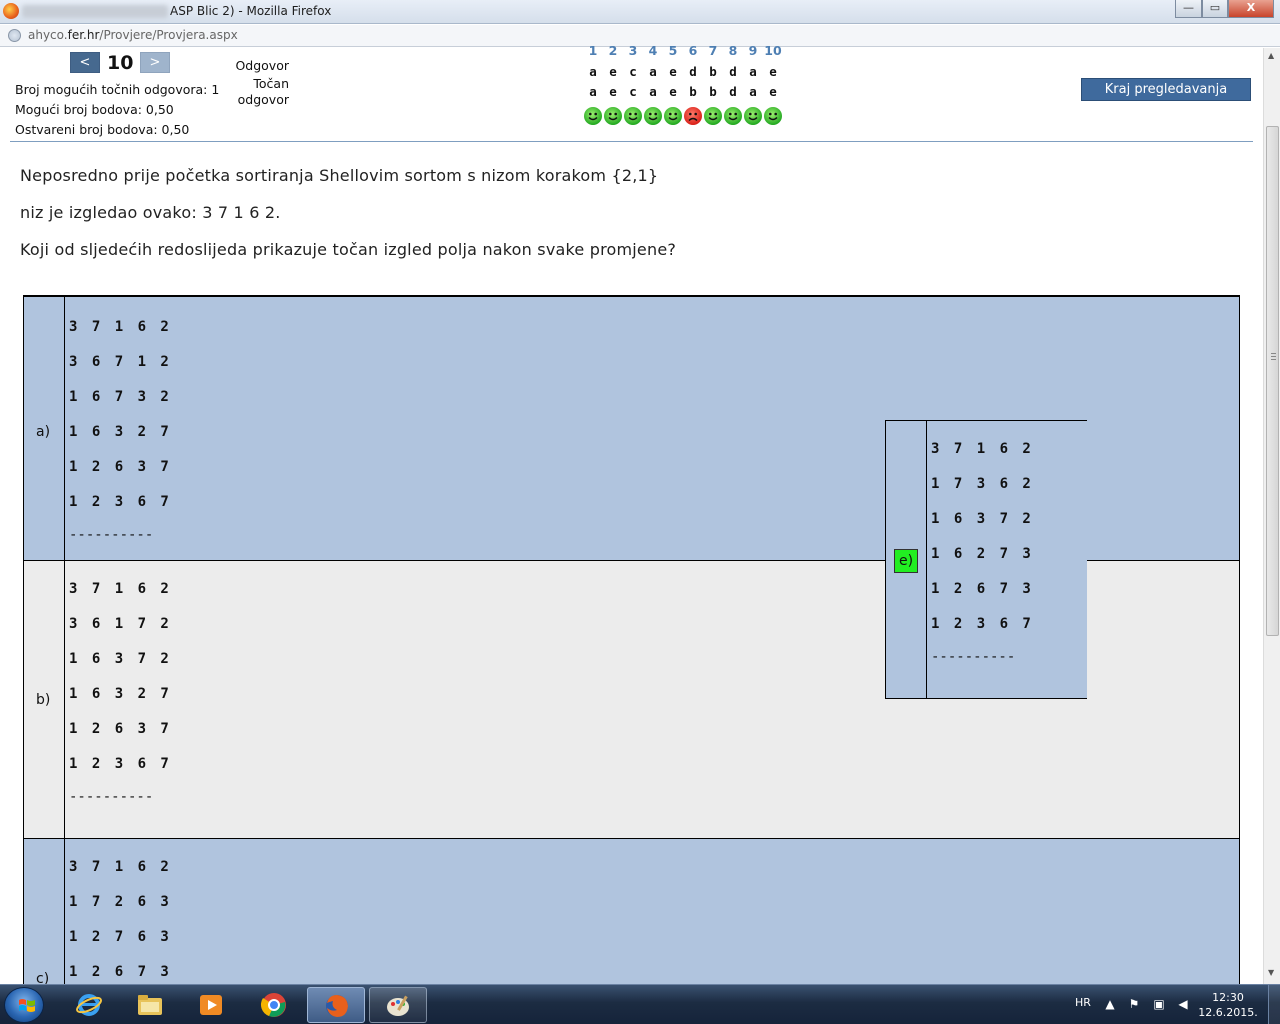  What do you see at coordinates (1274, 1004) in the screenshot?
I see `show-desktop-button` at bounding box center [1274, 1004].